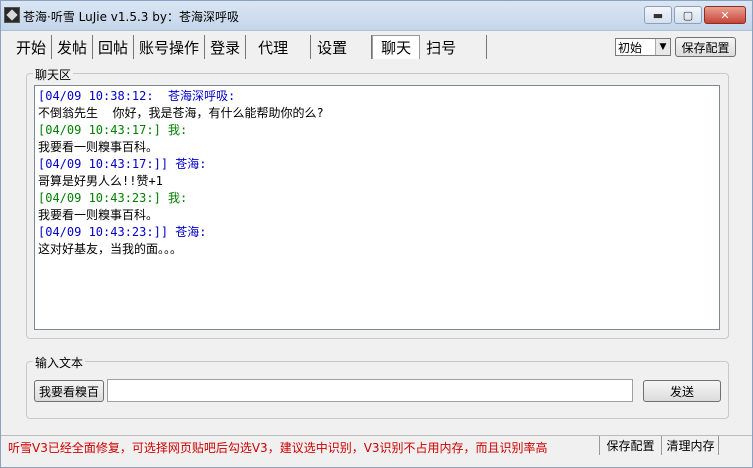 The width and height of the screenshot is (753, 468). What do you see at coordinates (691, 445) in the screenshot?
I see `clear-memory-button: 清理内存` at bounding box center [691, 445].